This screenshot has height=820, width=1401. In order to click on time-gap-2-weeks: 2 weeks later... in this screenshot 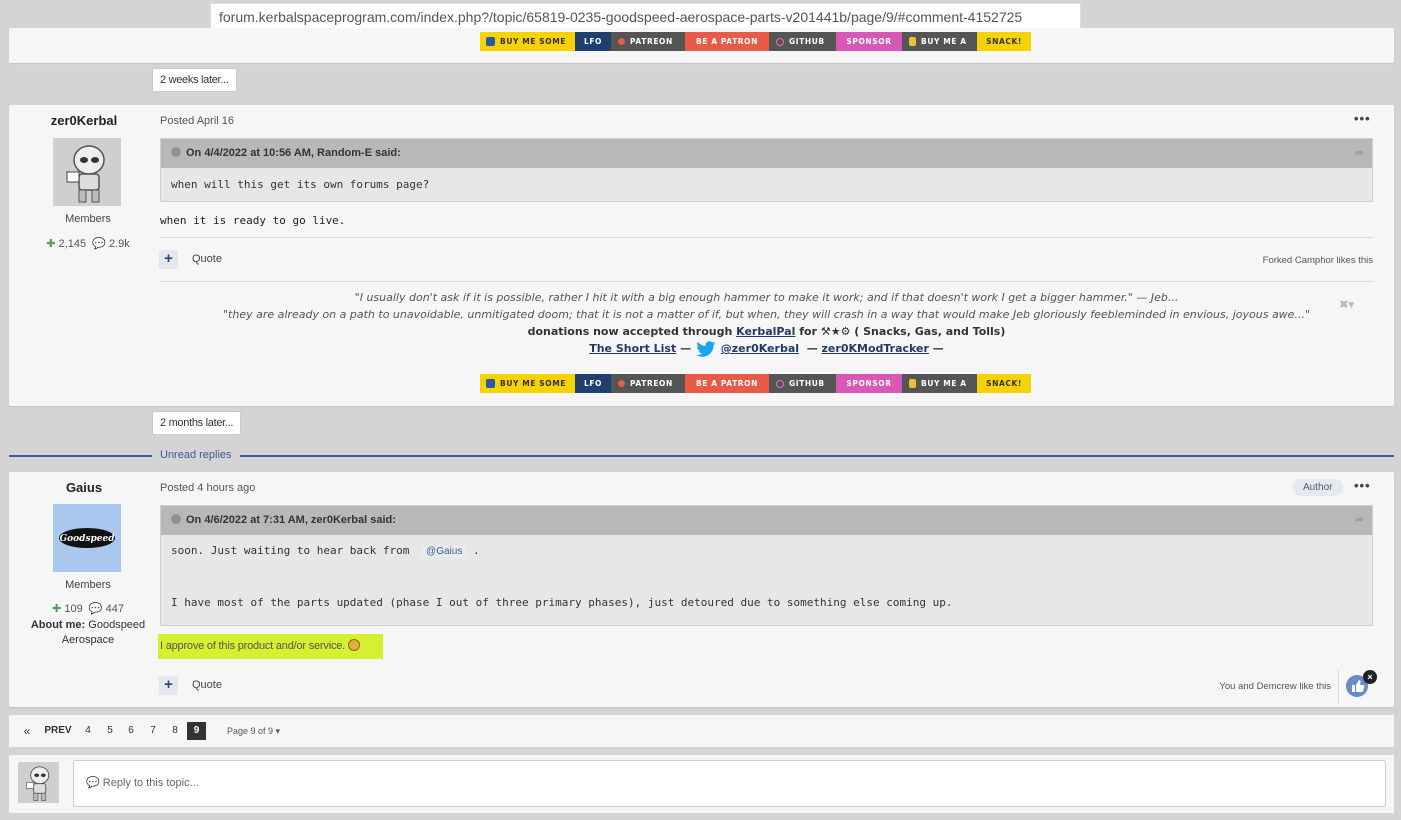, I will do `click(194, 80)`.